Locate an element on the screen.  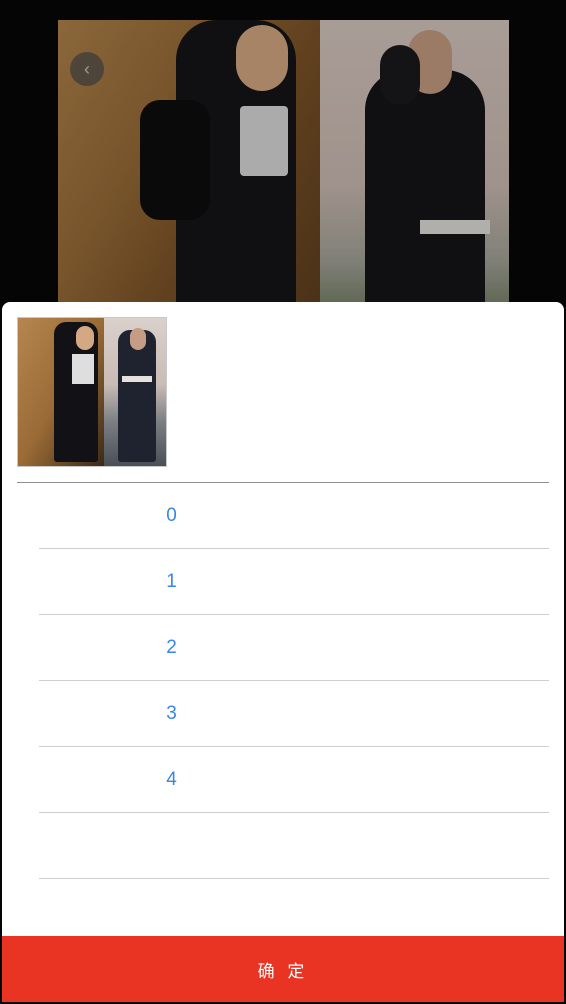
option-item: 0 is located at coordinates (294, 516).